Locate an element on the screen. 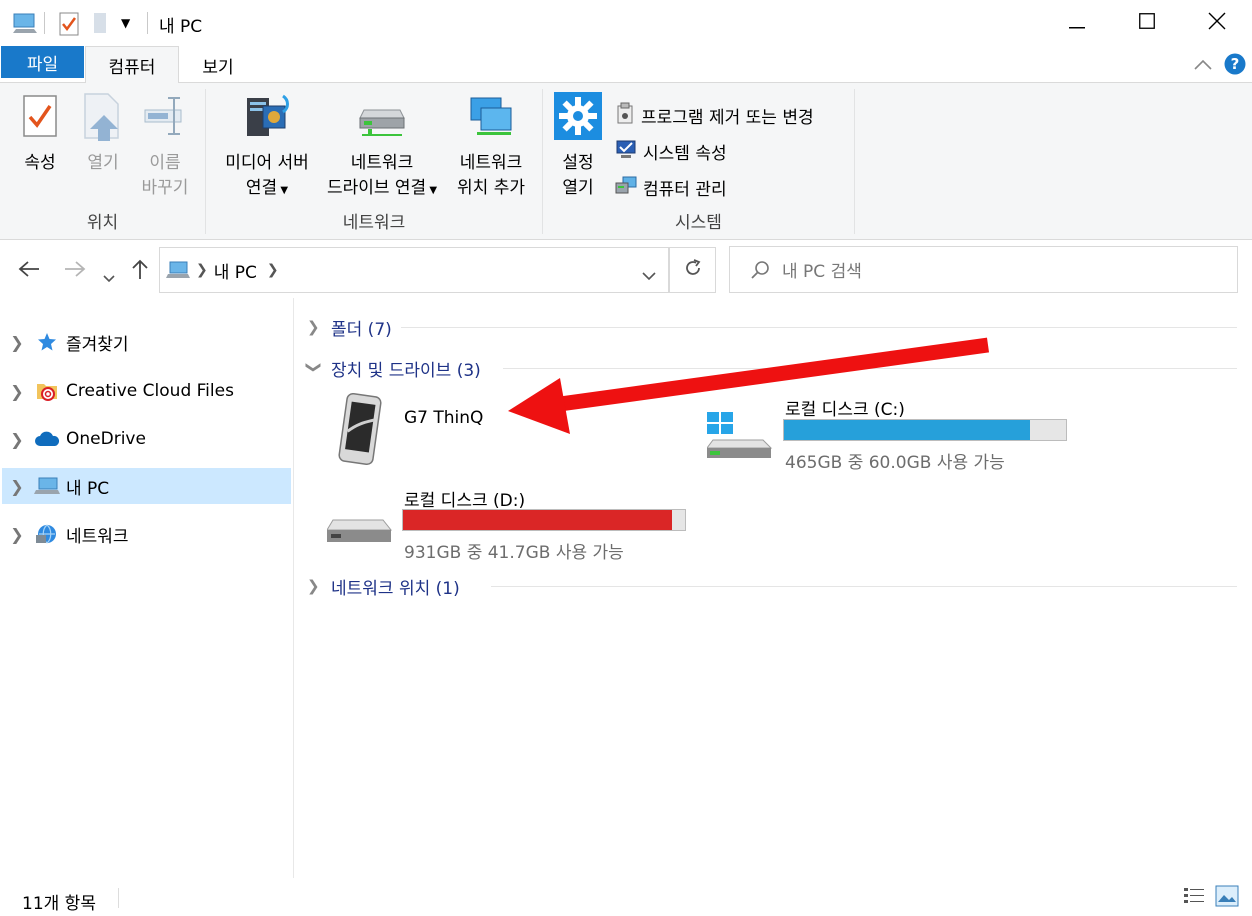  collapse-chevron-icon: ❯ is located at coordinates (314, 367).